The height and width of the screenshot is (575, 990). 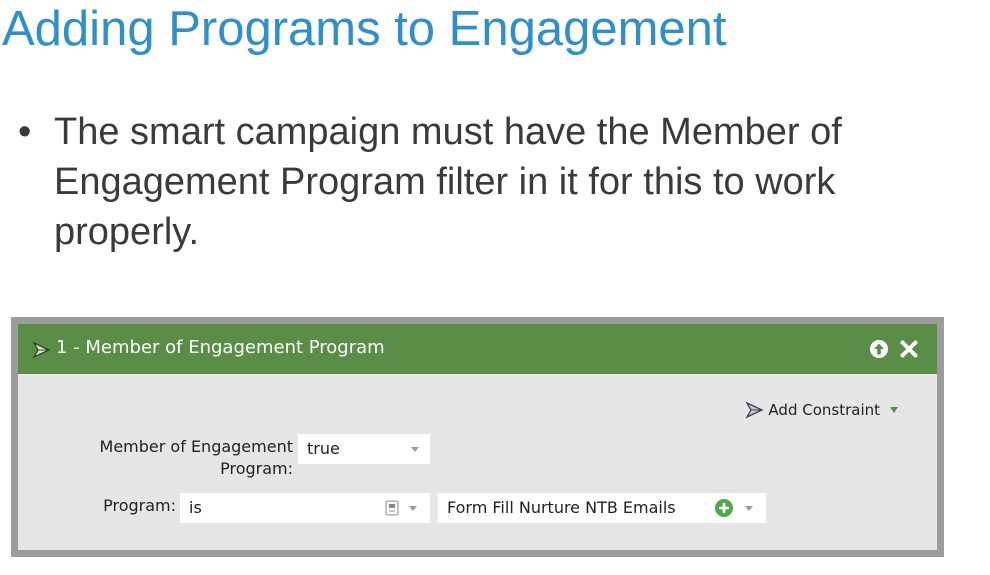 I want to click on program-label: Program:, so click(x=139, y=505).